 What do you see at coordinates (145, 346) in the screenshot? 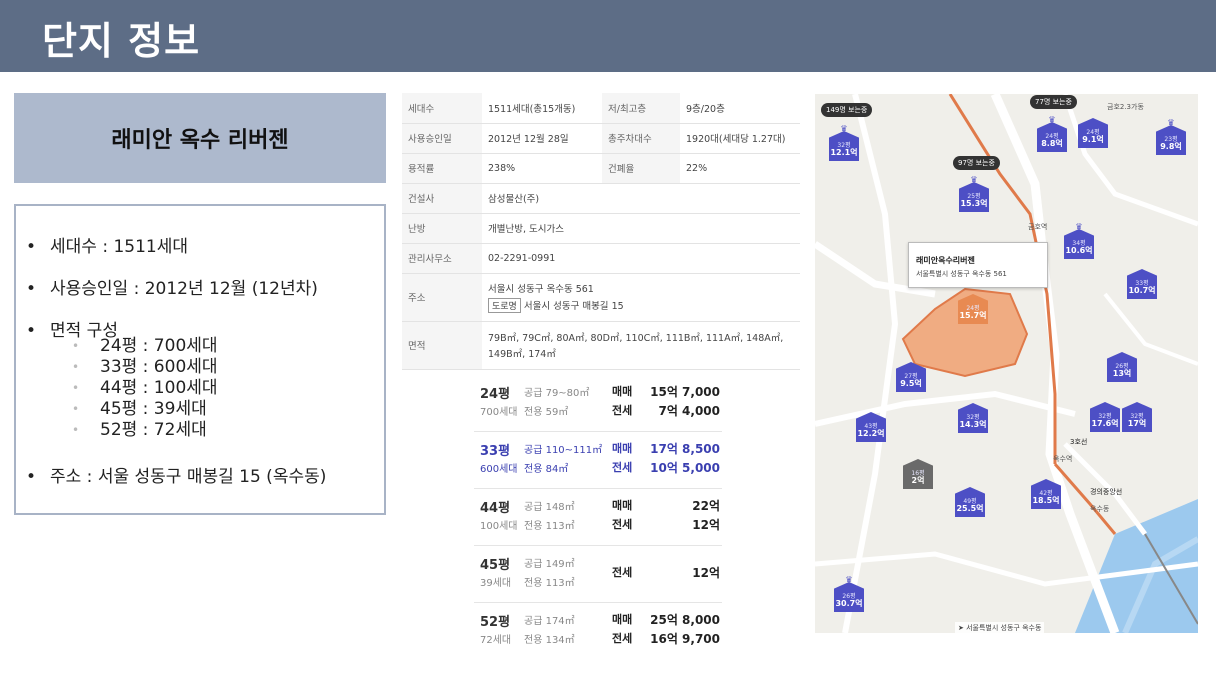
I see `area-item: • 24평 : 700세대` at bounding box center [145, 346].